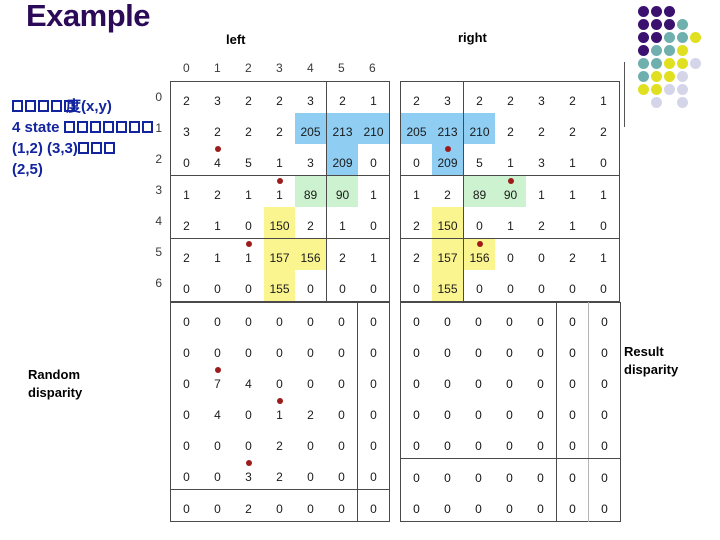 The height and width of the screenshot is (540, 720). I want to click on table-cell: 7, so click(217, 380).